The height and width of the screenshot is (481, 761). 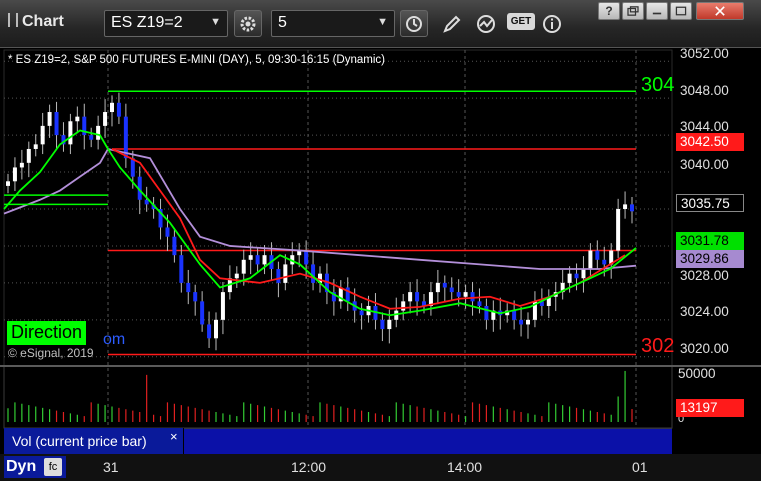 I want to click on studies-icon, so click(x=486, y=24).